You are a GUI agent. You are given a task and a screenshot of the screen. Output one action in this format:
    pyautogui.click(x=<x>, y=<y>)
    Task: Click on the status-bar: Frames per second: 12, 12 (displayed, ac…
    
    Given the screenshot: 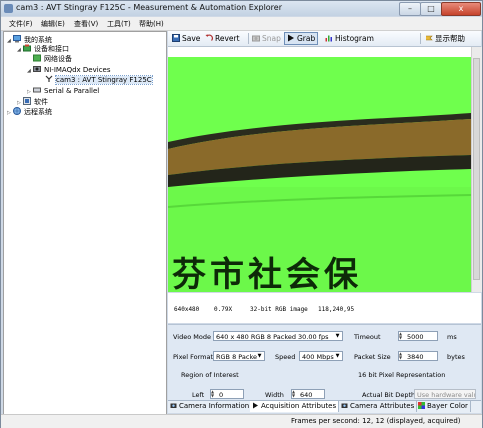 What is the action you would take?
    pyautogui.click(x=241, y=421)
    